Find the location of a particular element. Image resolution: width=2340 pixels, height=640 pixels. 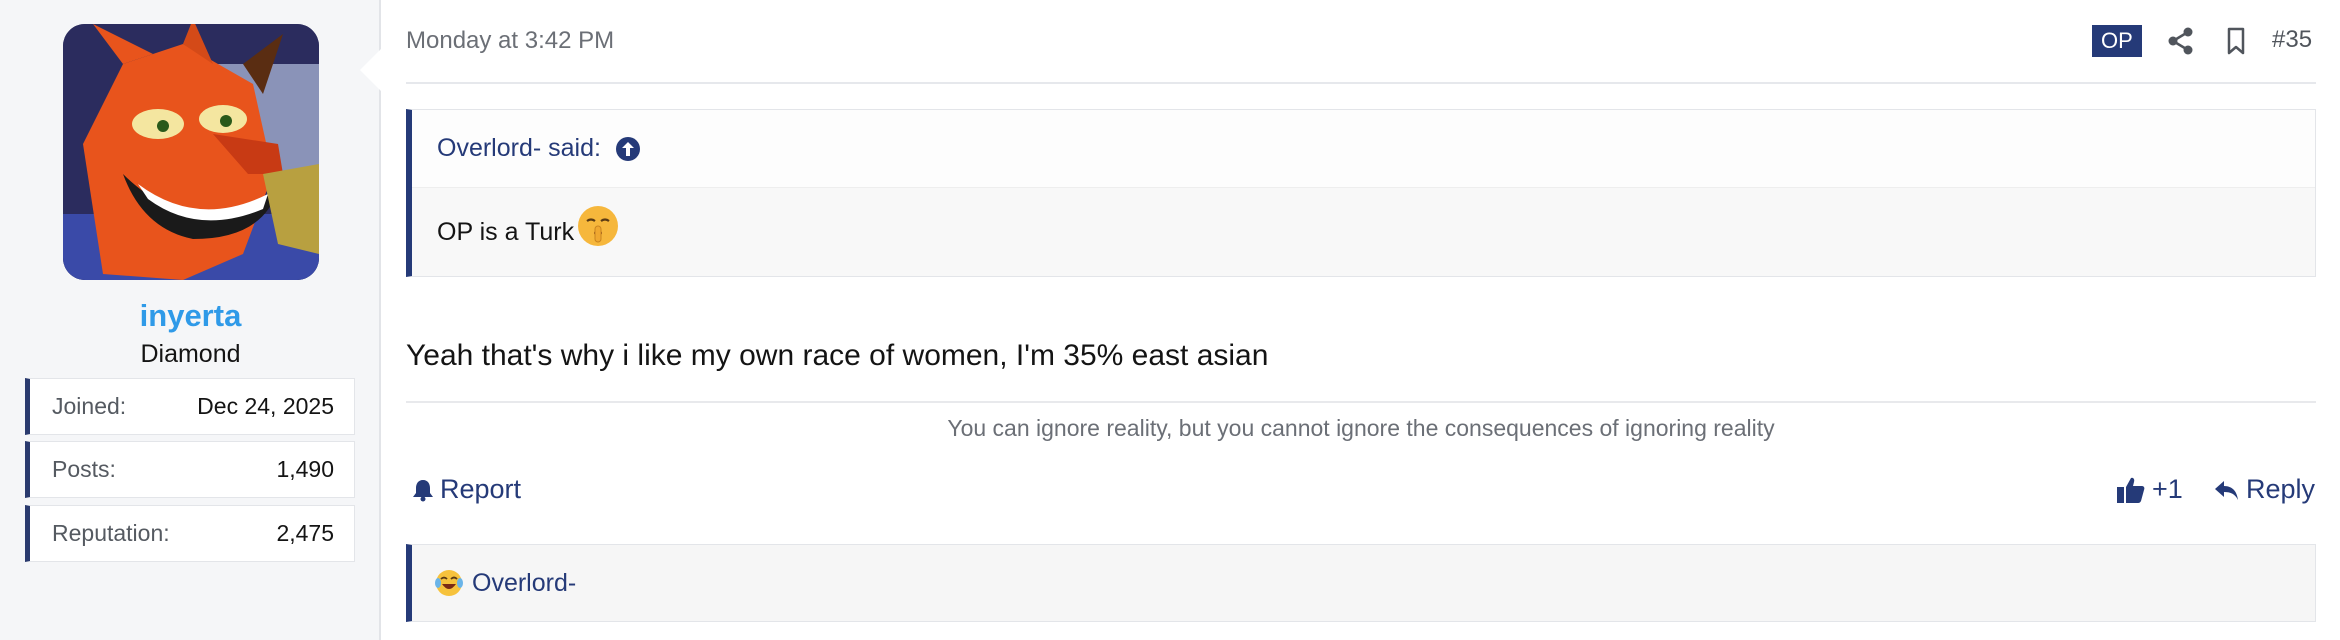

post-timestamp: Monday at 3:42 PM is located at coordinates (510, 41).